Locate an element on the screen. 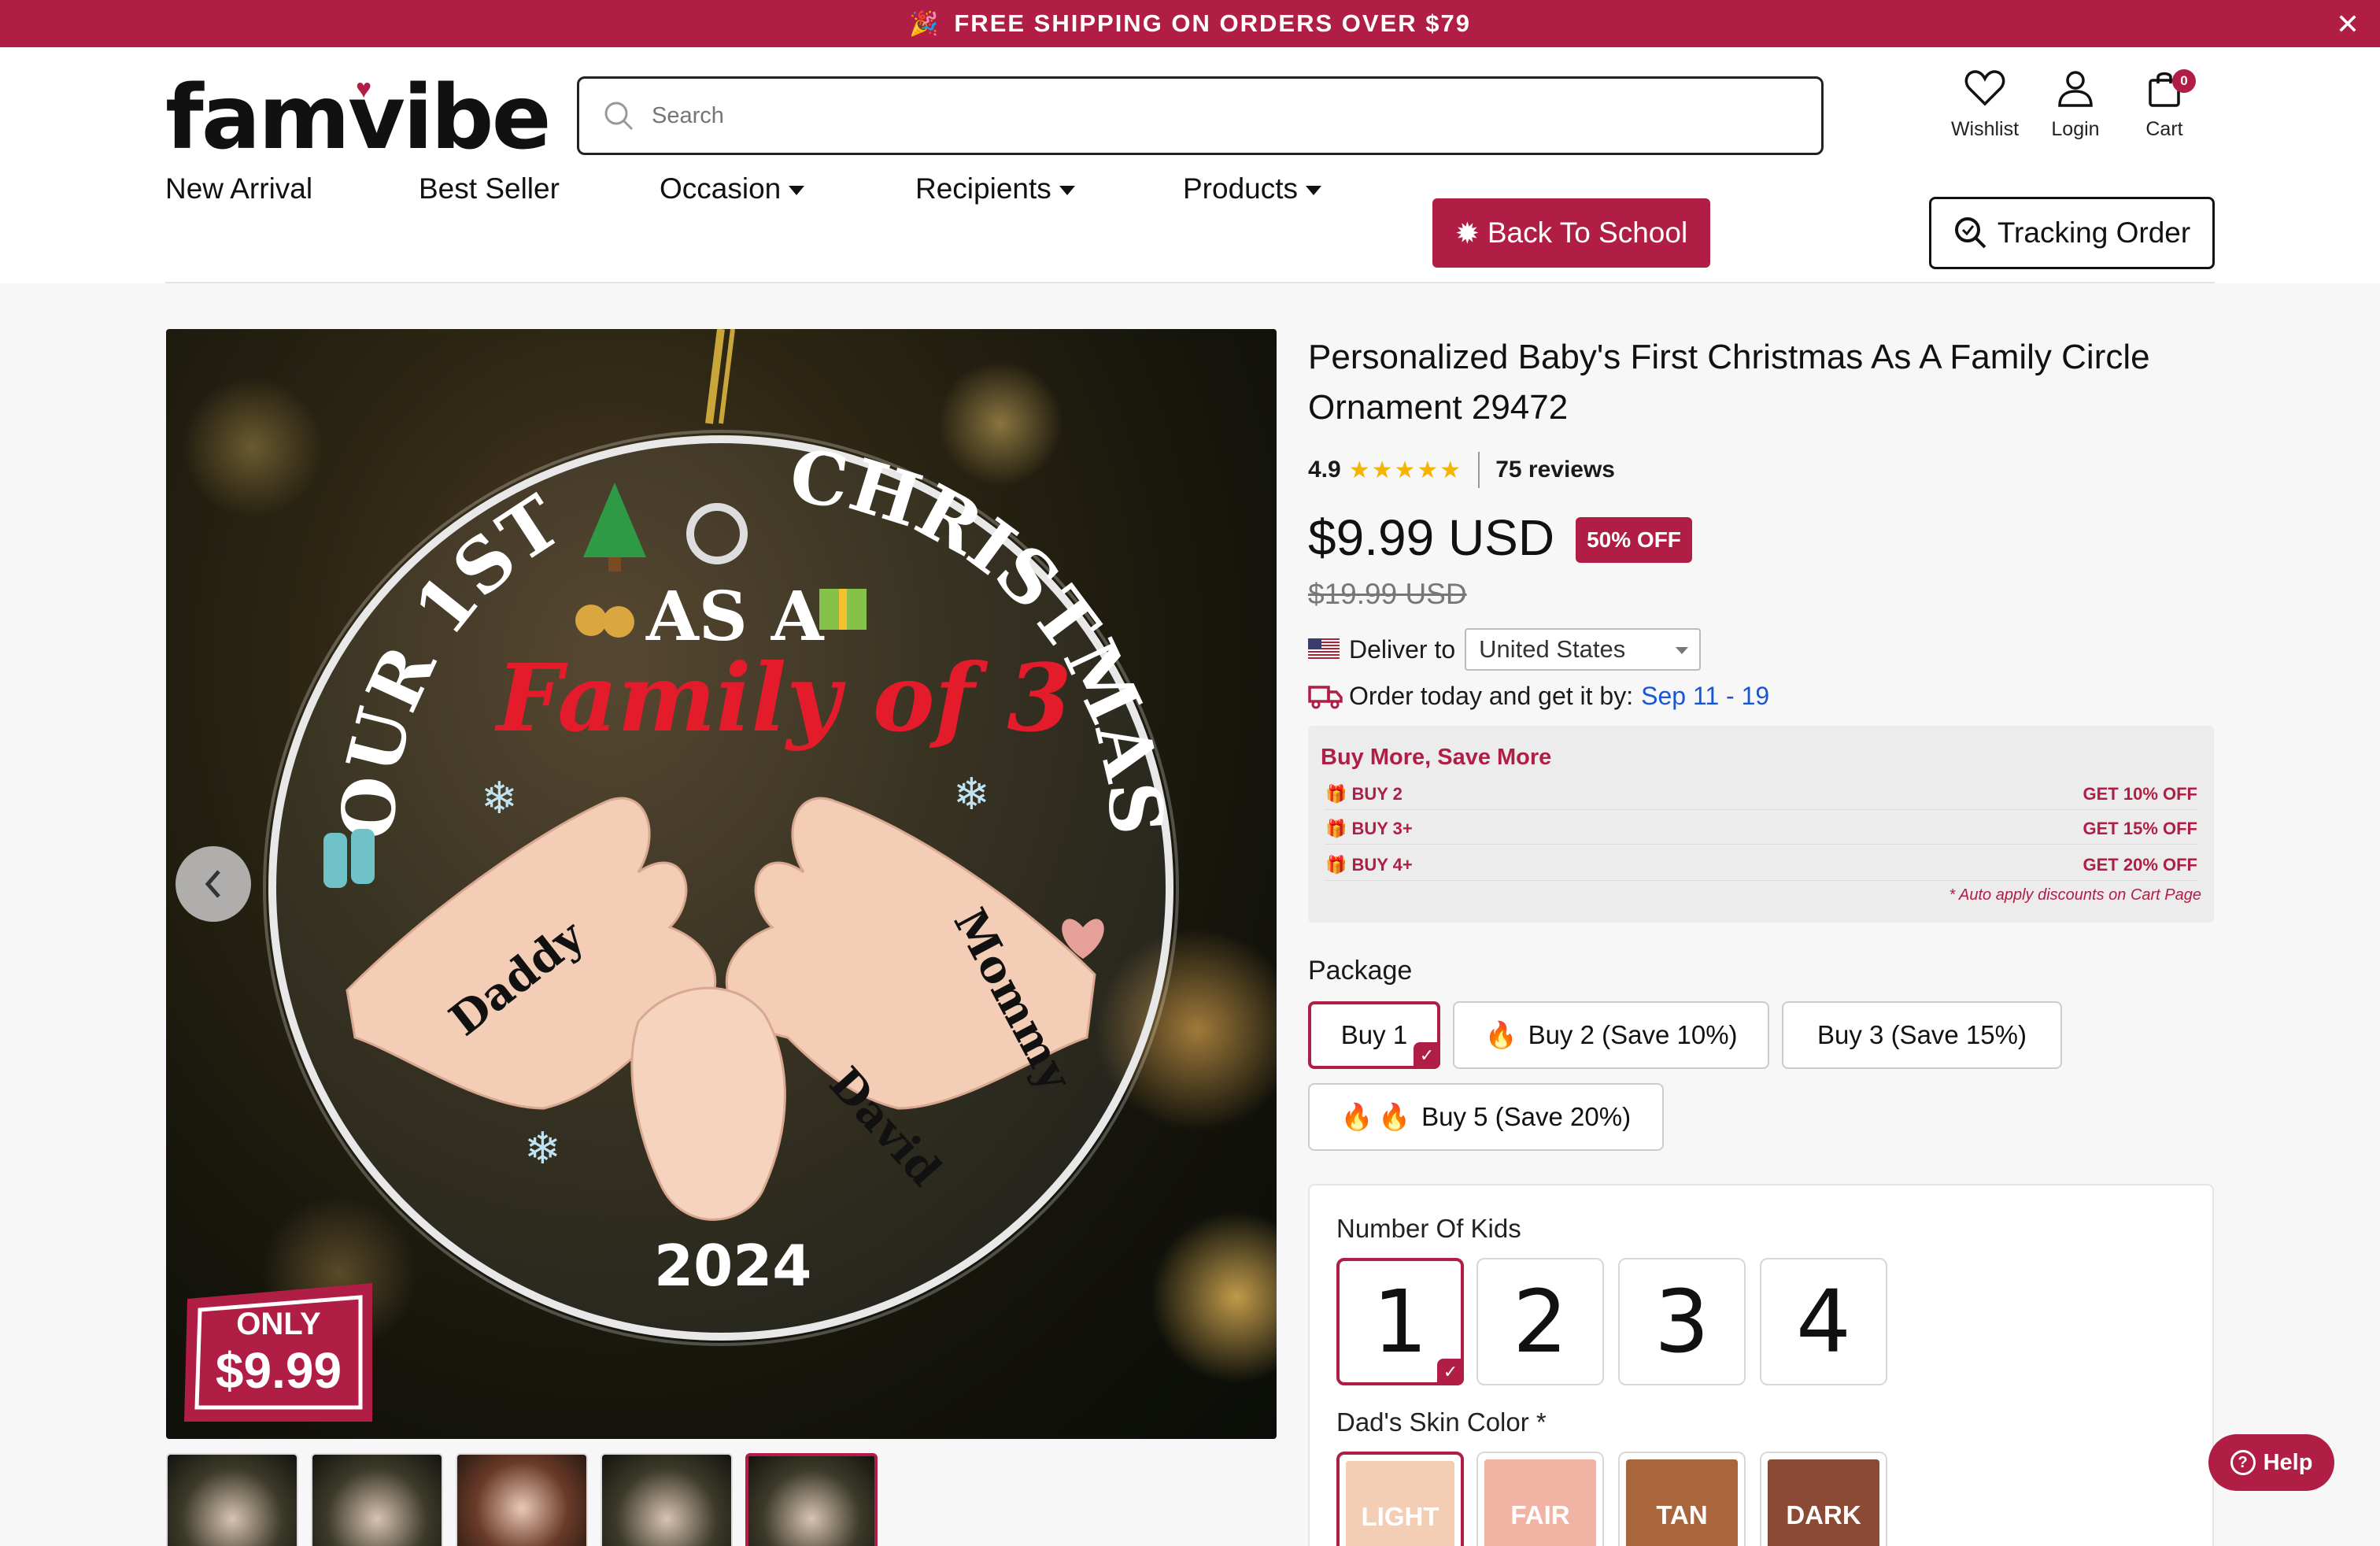  thumbnail-strip is located at coordinates (528, 1500).